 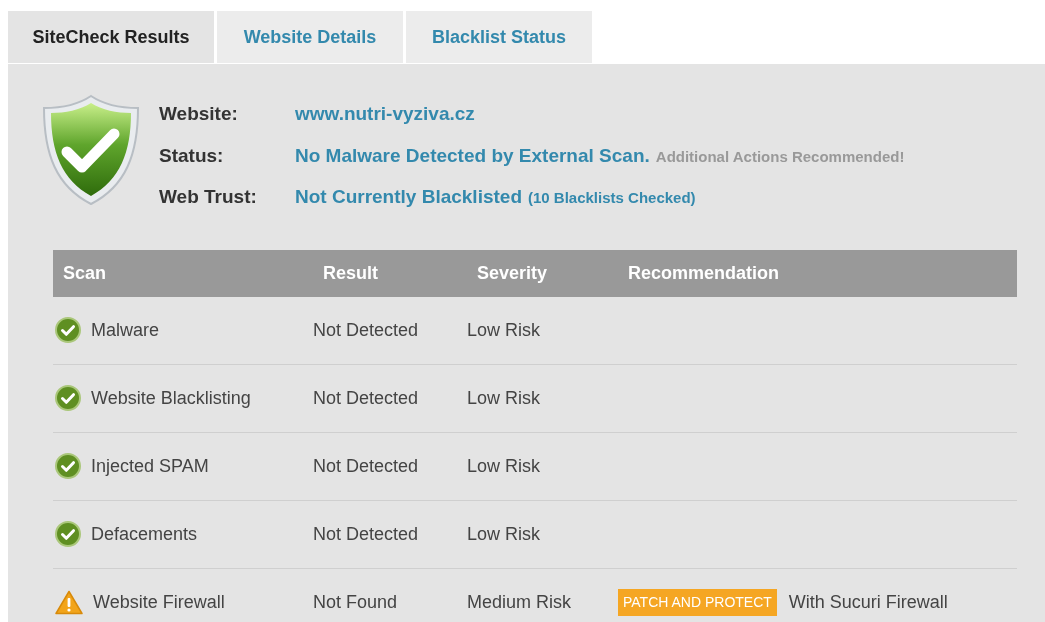 I want to click on table-cell-text: With Sucuri Firewall, so click(x=868, y=602).